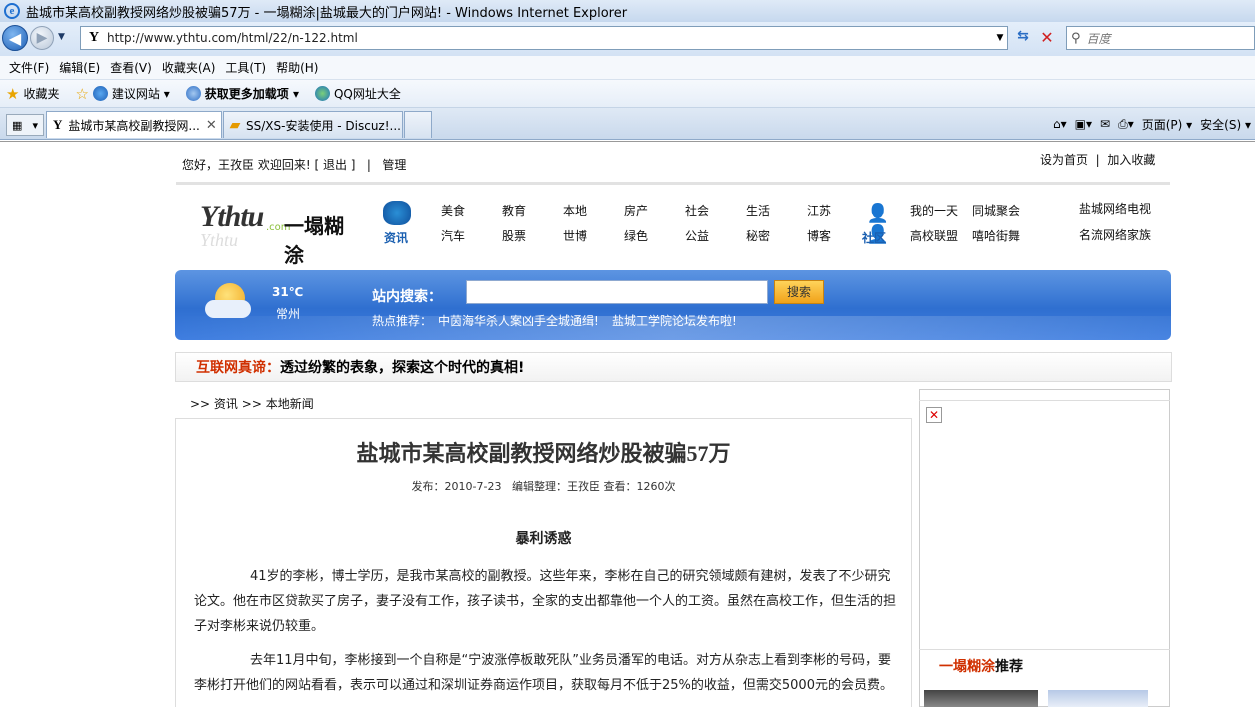  What do you see at coordinates (575, 210) in the screenshot?
I see `nav-link: 本地` at bounding box center [575, 210].